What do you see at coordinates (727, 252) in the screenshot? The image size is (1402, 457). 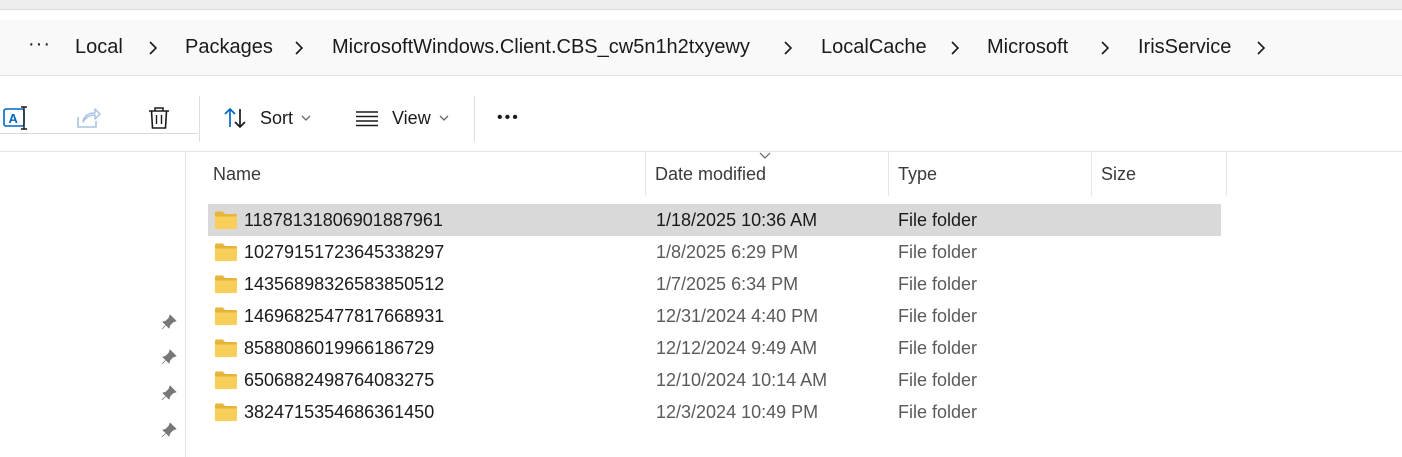 I see `file-date-modified: 1/8/2025 6:29 PM` at bounding box center [727, 252].